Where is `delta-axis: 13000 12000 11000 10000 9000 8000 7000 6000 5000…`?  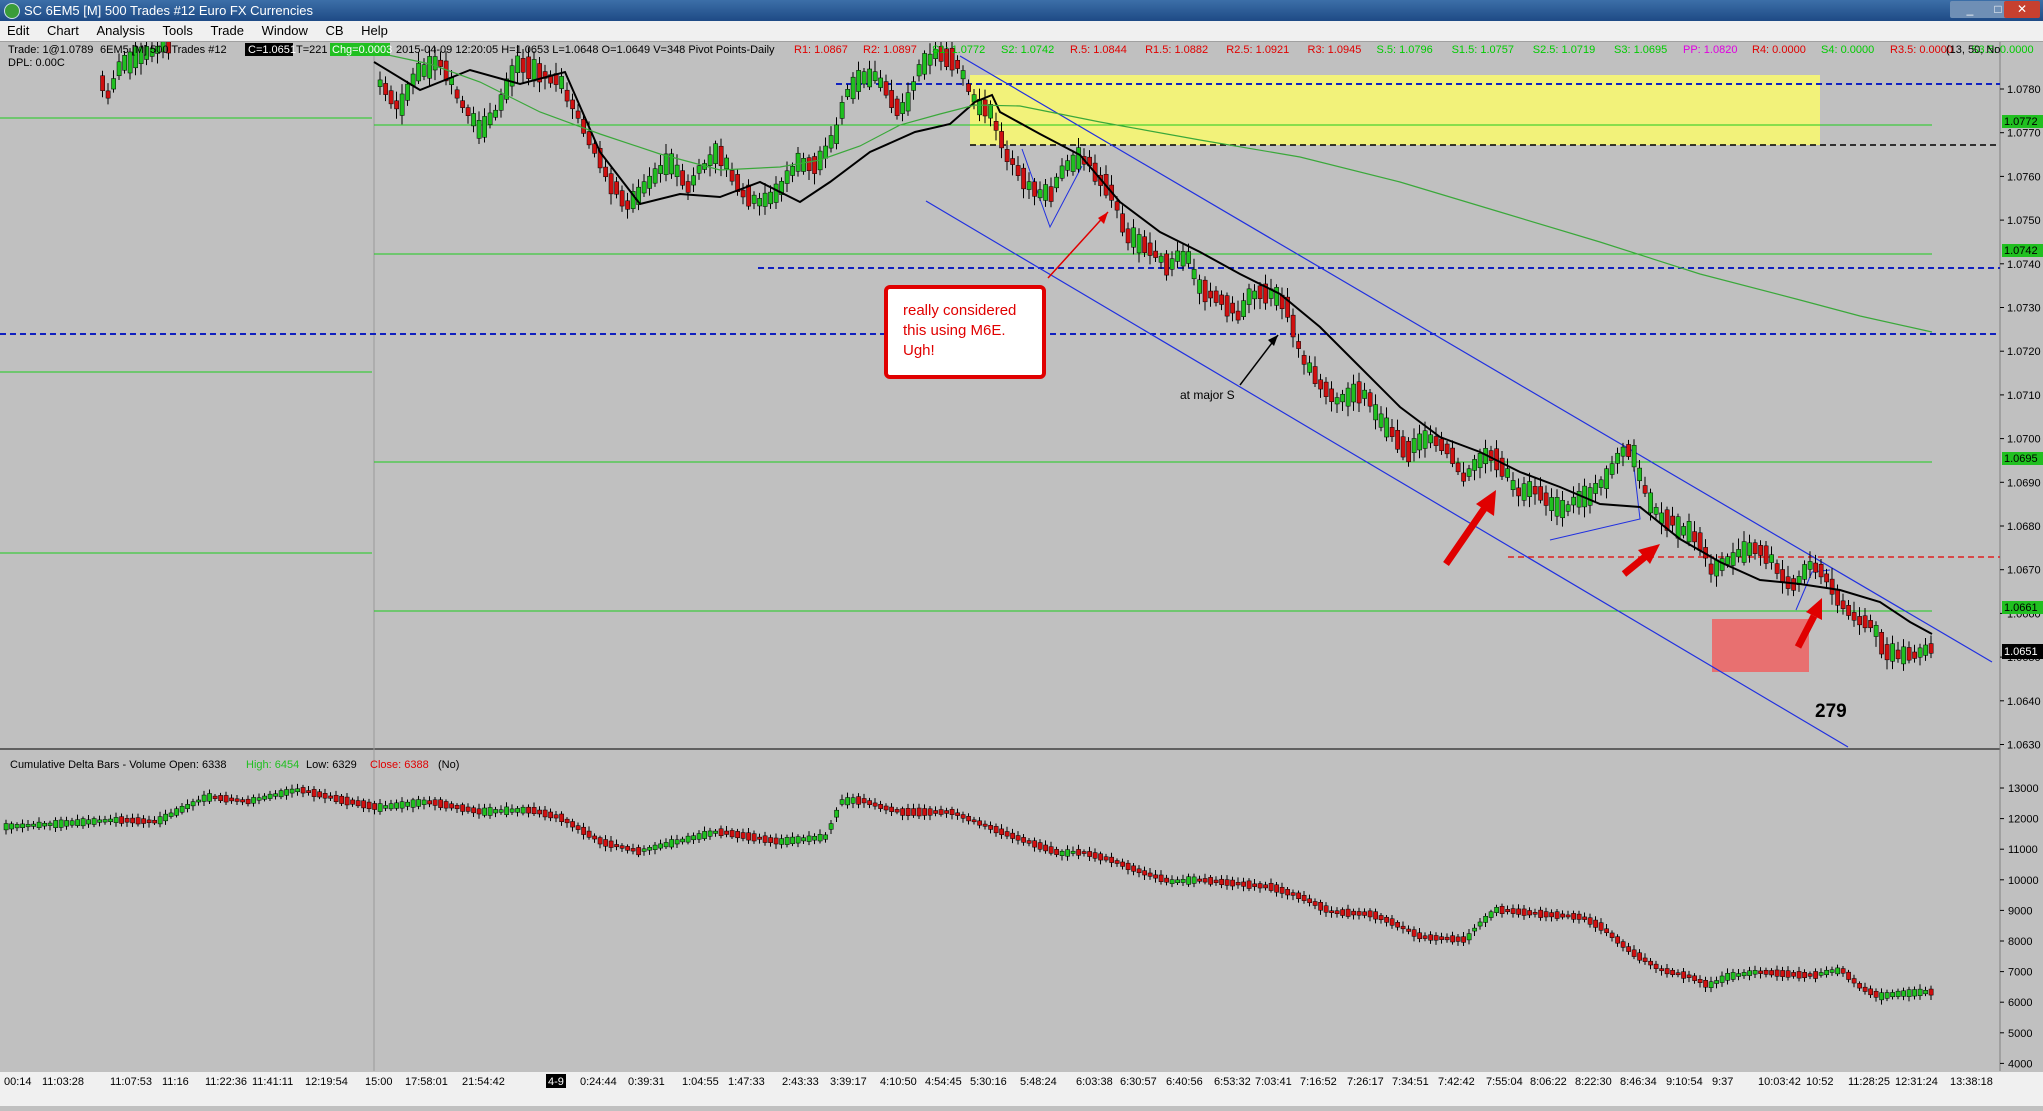
delta-axis: 13000 12000 11000 10000 9000 8000 7000 6000 5000… is located at coordinates (2019, 926).